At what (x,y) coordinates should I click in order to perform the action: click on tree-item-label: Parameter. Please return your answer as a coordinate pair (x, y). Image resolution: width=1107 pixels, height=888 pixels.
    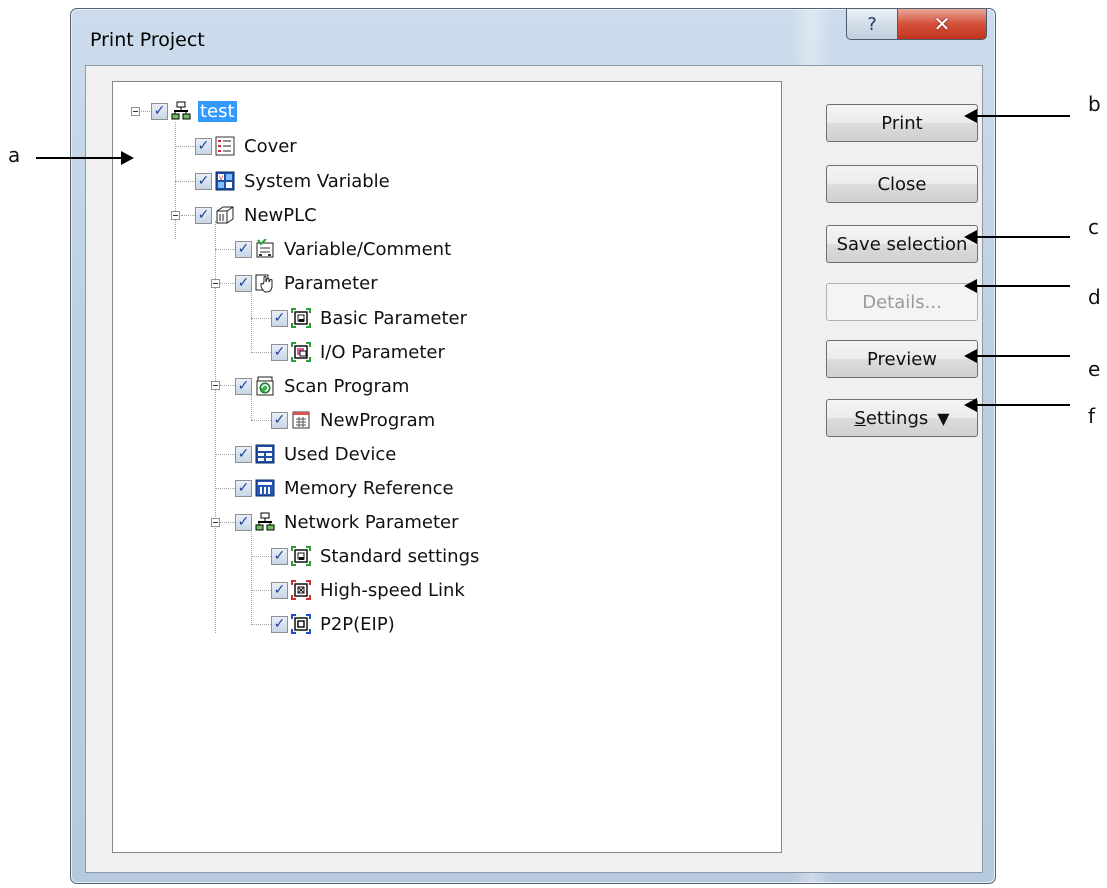
    Looking at the image, I should click on (331, 283).